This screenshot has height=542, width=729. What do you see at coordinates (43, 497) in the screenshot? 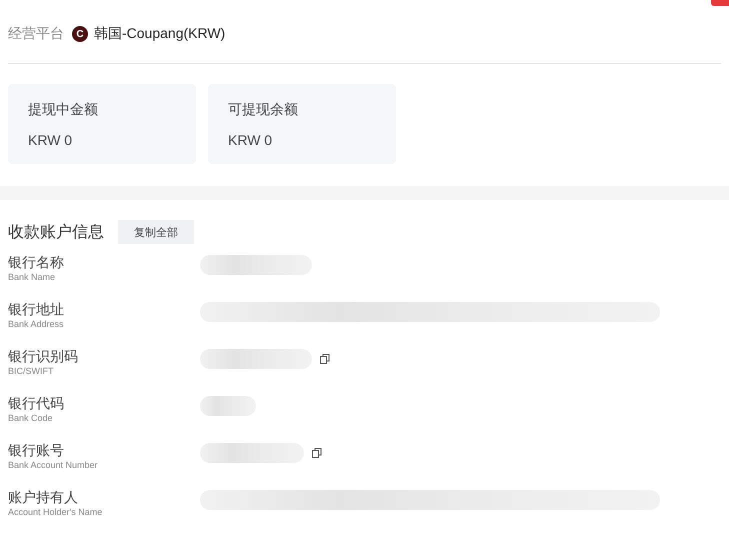
I see `field-label: 账户持有人` at bounding box center [43, 497].